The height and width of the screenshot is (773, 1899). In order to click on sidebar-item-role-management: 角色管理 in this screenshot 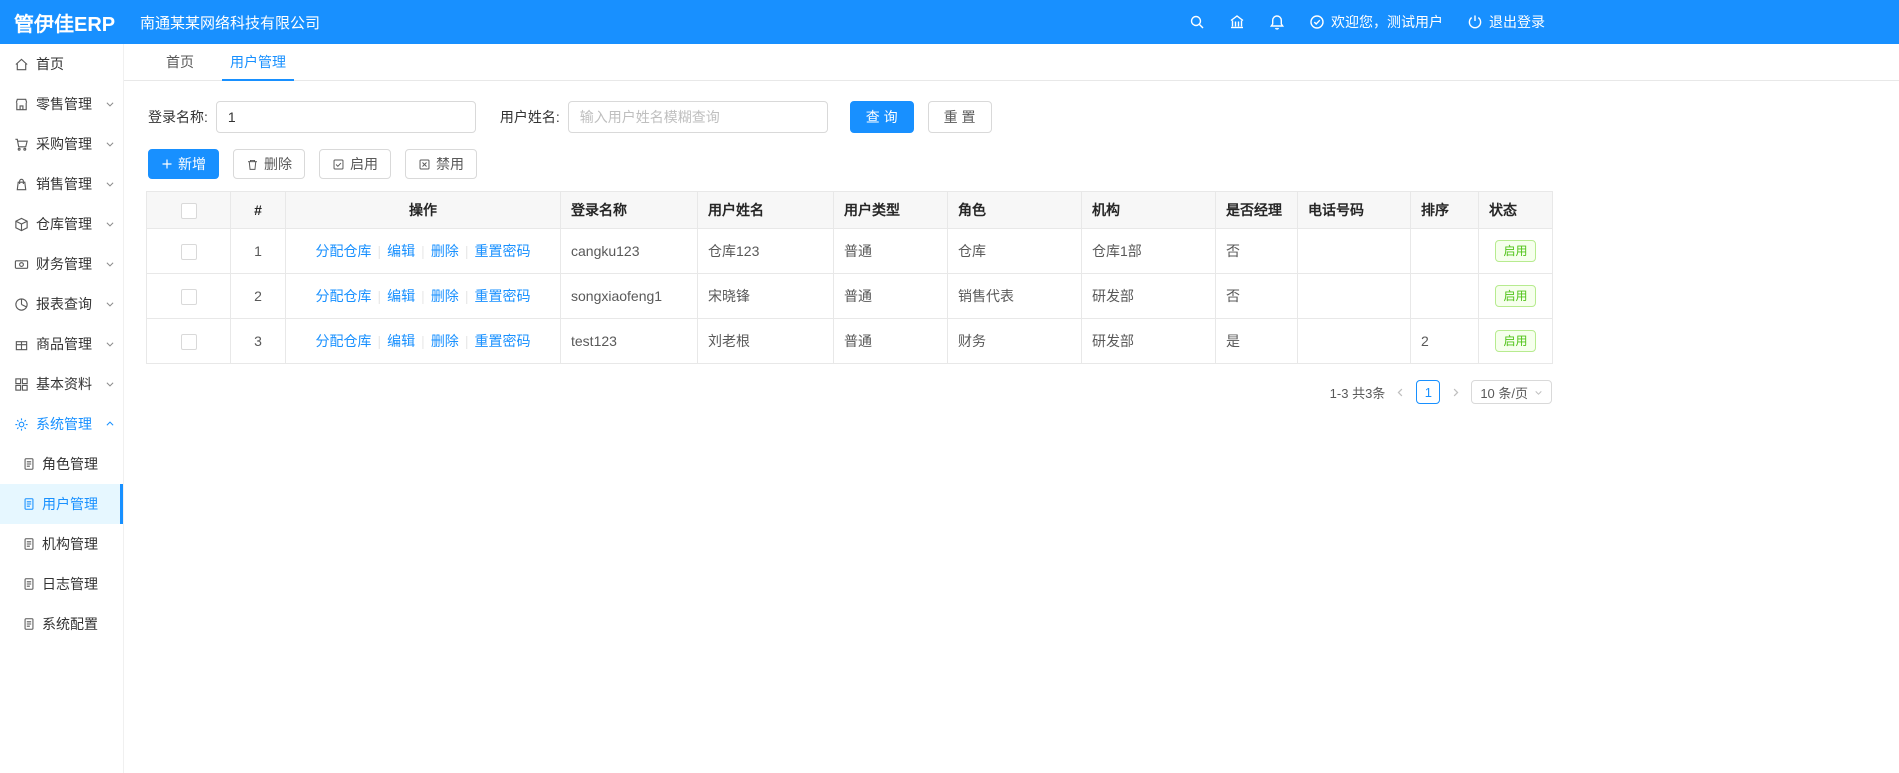, I will do `click(61, 464)`.